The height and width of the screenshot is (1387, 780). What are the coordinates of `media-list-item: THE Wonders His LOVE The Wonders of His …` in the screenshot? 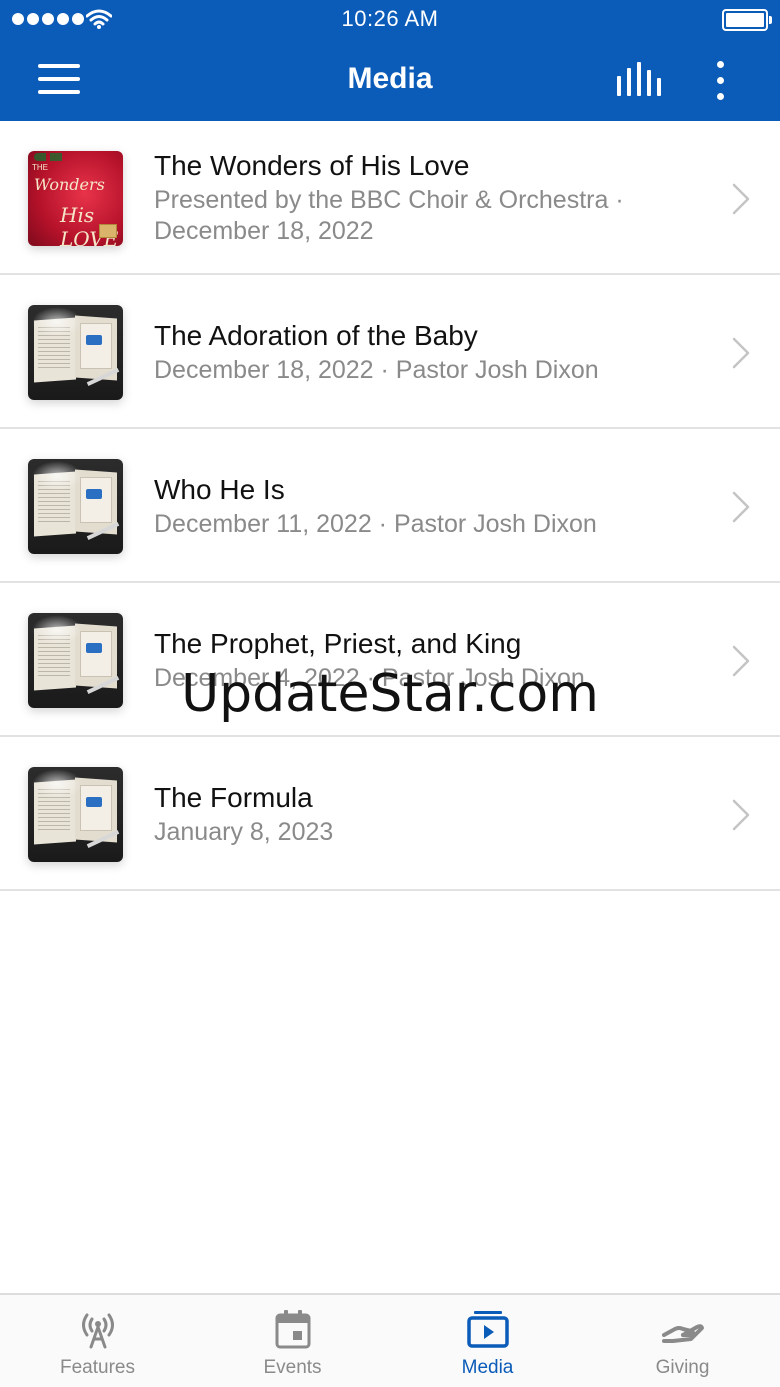 It's located at (390, 198).